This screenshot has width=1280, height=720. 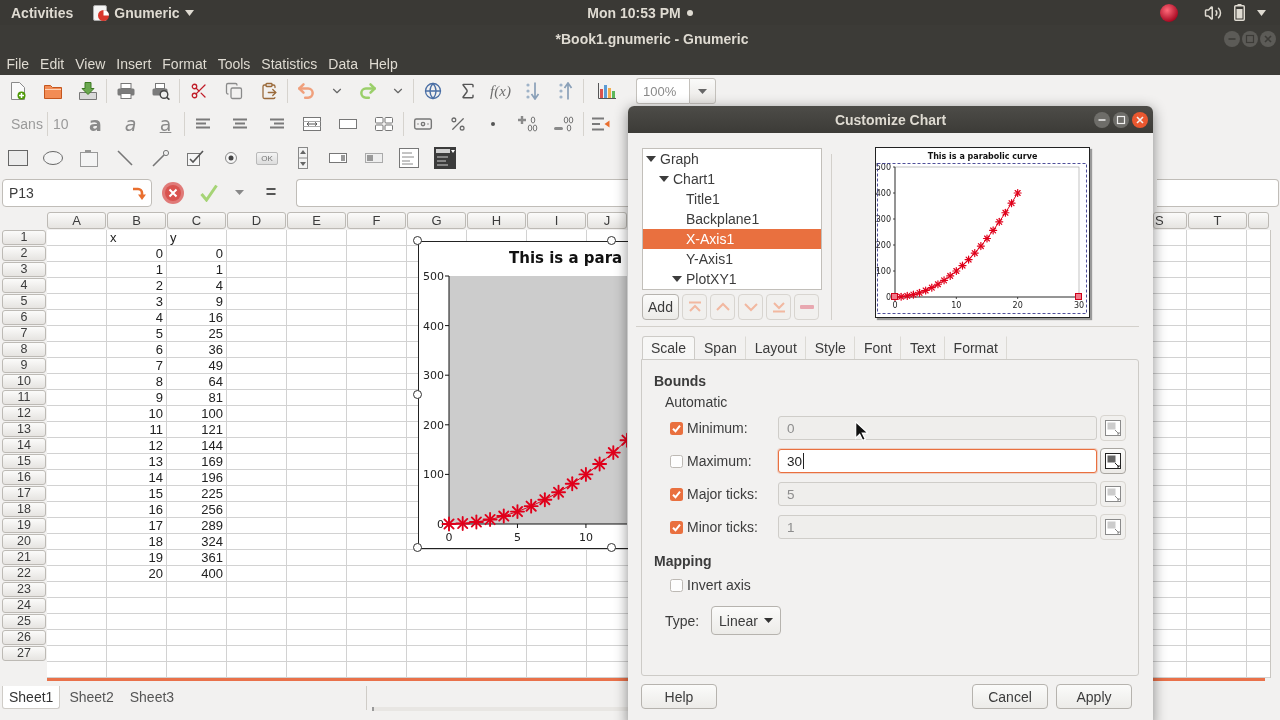 What do you see at coordinates (1102, 119) in the screenshot?
I see `minimize-icon` at bounding box center [1102, 119].